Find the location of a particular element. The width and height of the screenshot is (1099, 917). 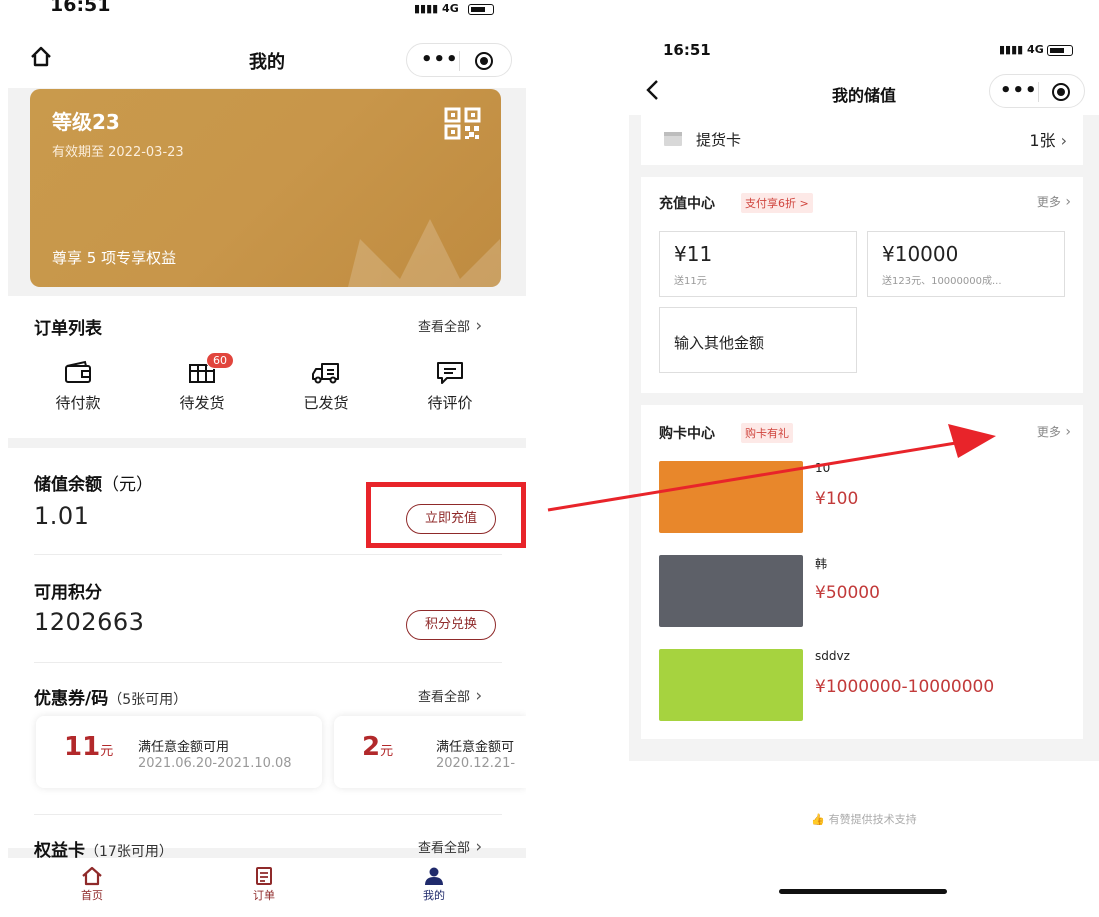

card-product: 10 ¥100 is located at coordinates (859, 497).